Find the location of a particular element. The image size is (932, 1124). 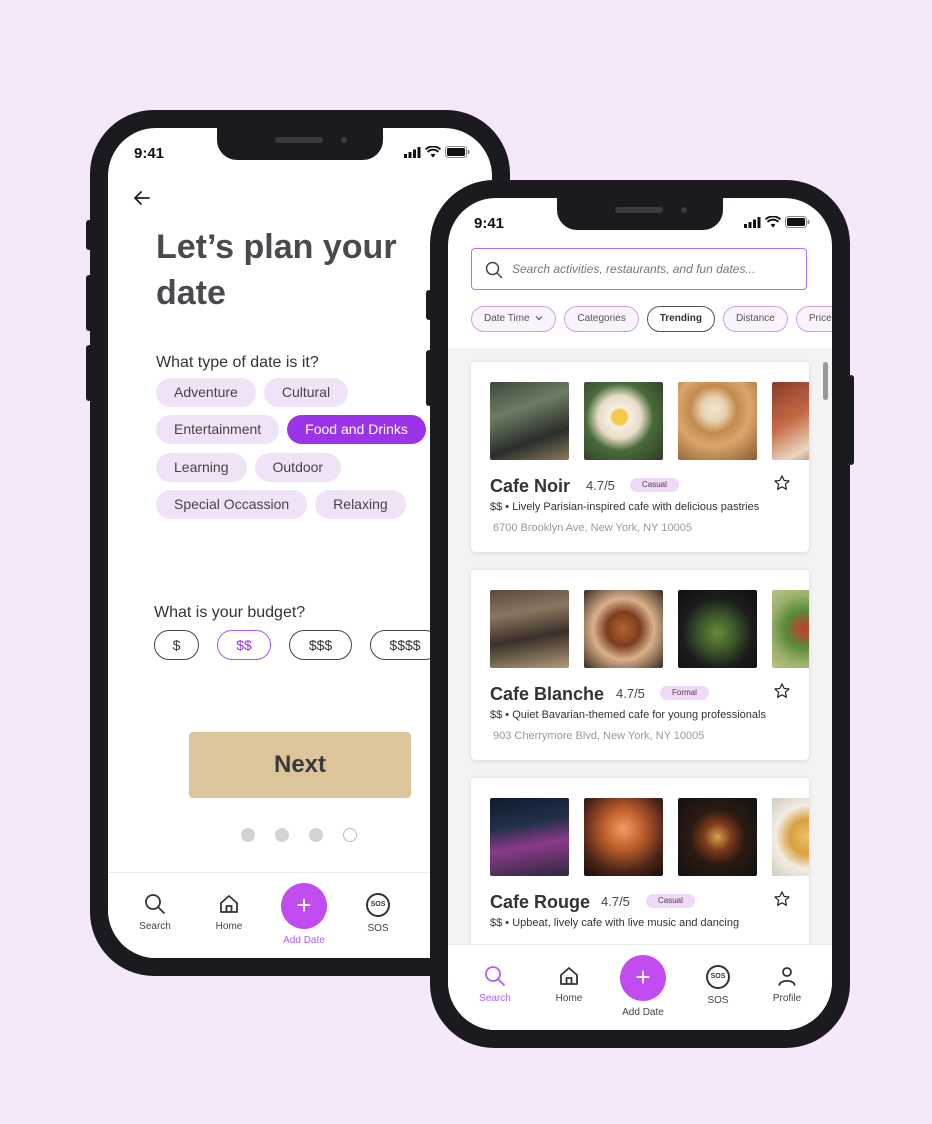

page-title: Let’s plan your date is located at coordinates (276, 270).